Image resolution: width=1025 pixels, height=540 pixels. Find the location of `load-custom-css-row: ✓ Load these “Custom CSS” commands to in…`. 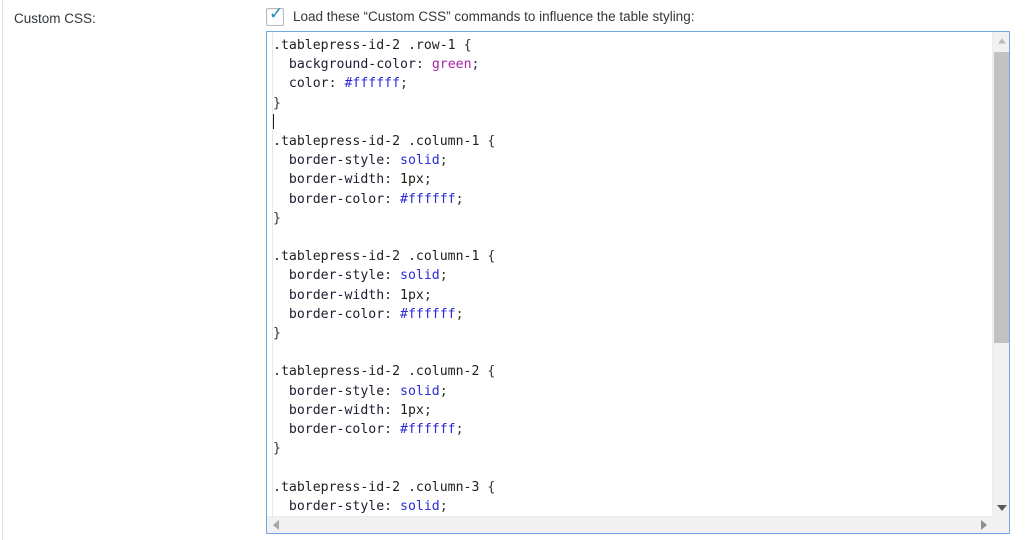

load-custom-css-row: ✓ Load these “Custom CSS” commands to in… is located at coordinates (638, 17).